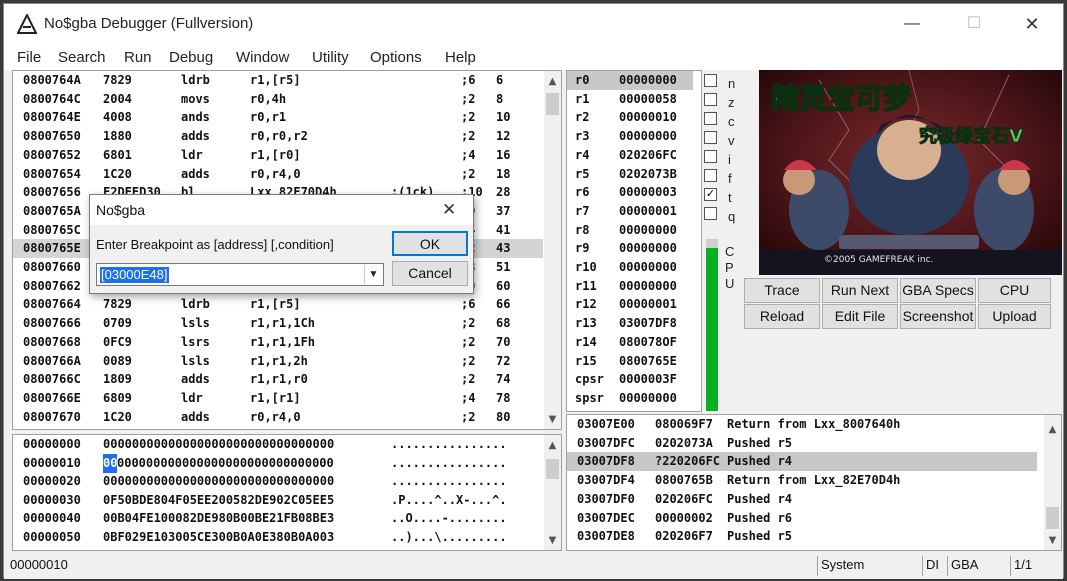  What do you see at coordinates (710, 175) in the screenshot?
I see `flag-f-checkbox` at bounding box center [710, 175].